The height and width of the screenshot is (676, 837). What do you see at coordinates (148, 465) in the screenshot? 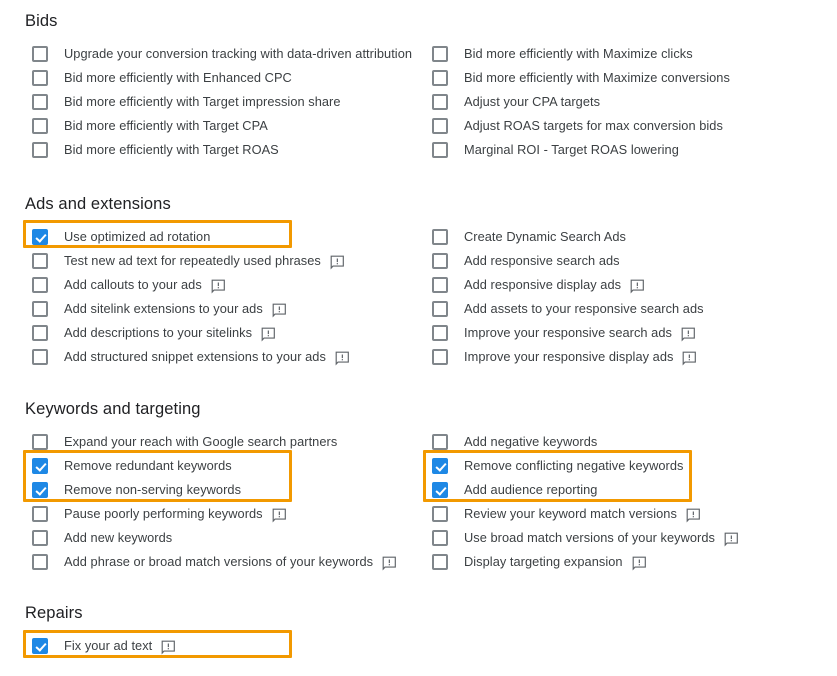
I see `row-label: Remove redundant keywords` at bounding box center [148, 465].